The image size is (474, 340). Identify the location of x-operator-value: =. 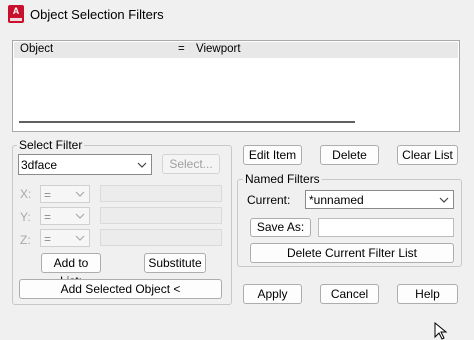
(48, 195).